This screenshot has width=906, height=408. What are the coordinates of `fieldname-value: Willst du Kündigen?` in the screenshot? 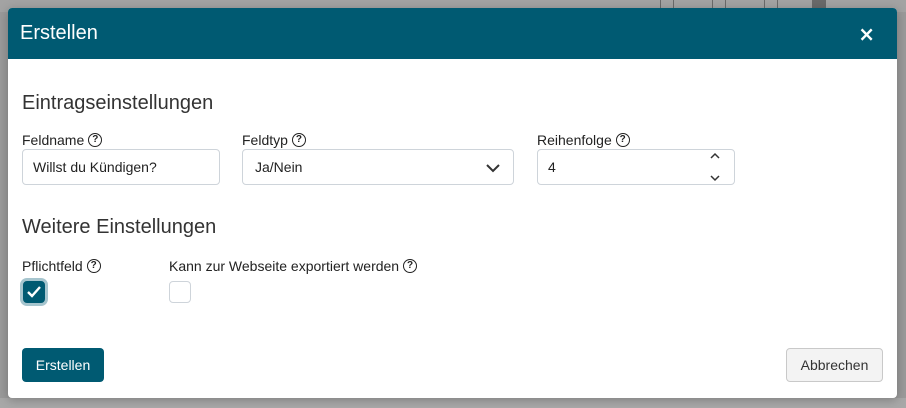 It's located at (95, 167).